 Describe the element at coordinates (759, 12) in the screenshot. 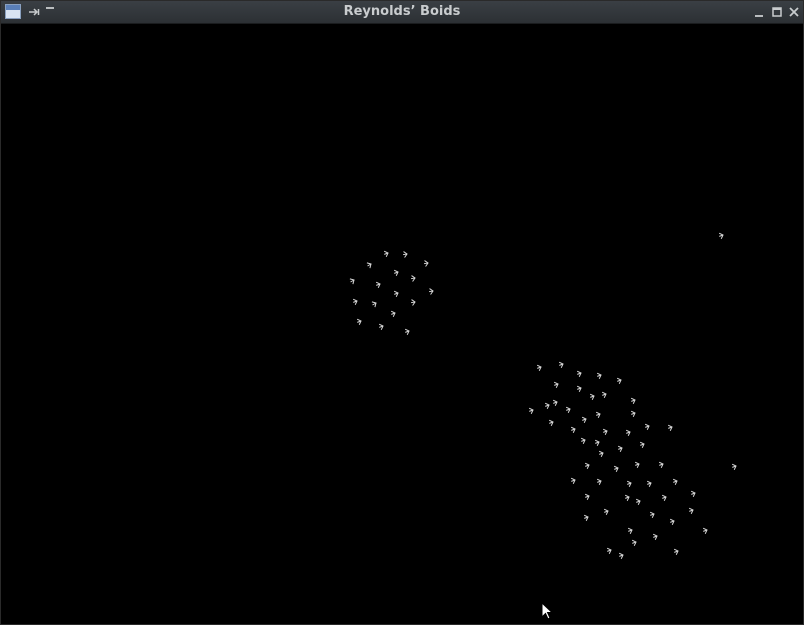

I see `minimize-icon` at that location.